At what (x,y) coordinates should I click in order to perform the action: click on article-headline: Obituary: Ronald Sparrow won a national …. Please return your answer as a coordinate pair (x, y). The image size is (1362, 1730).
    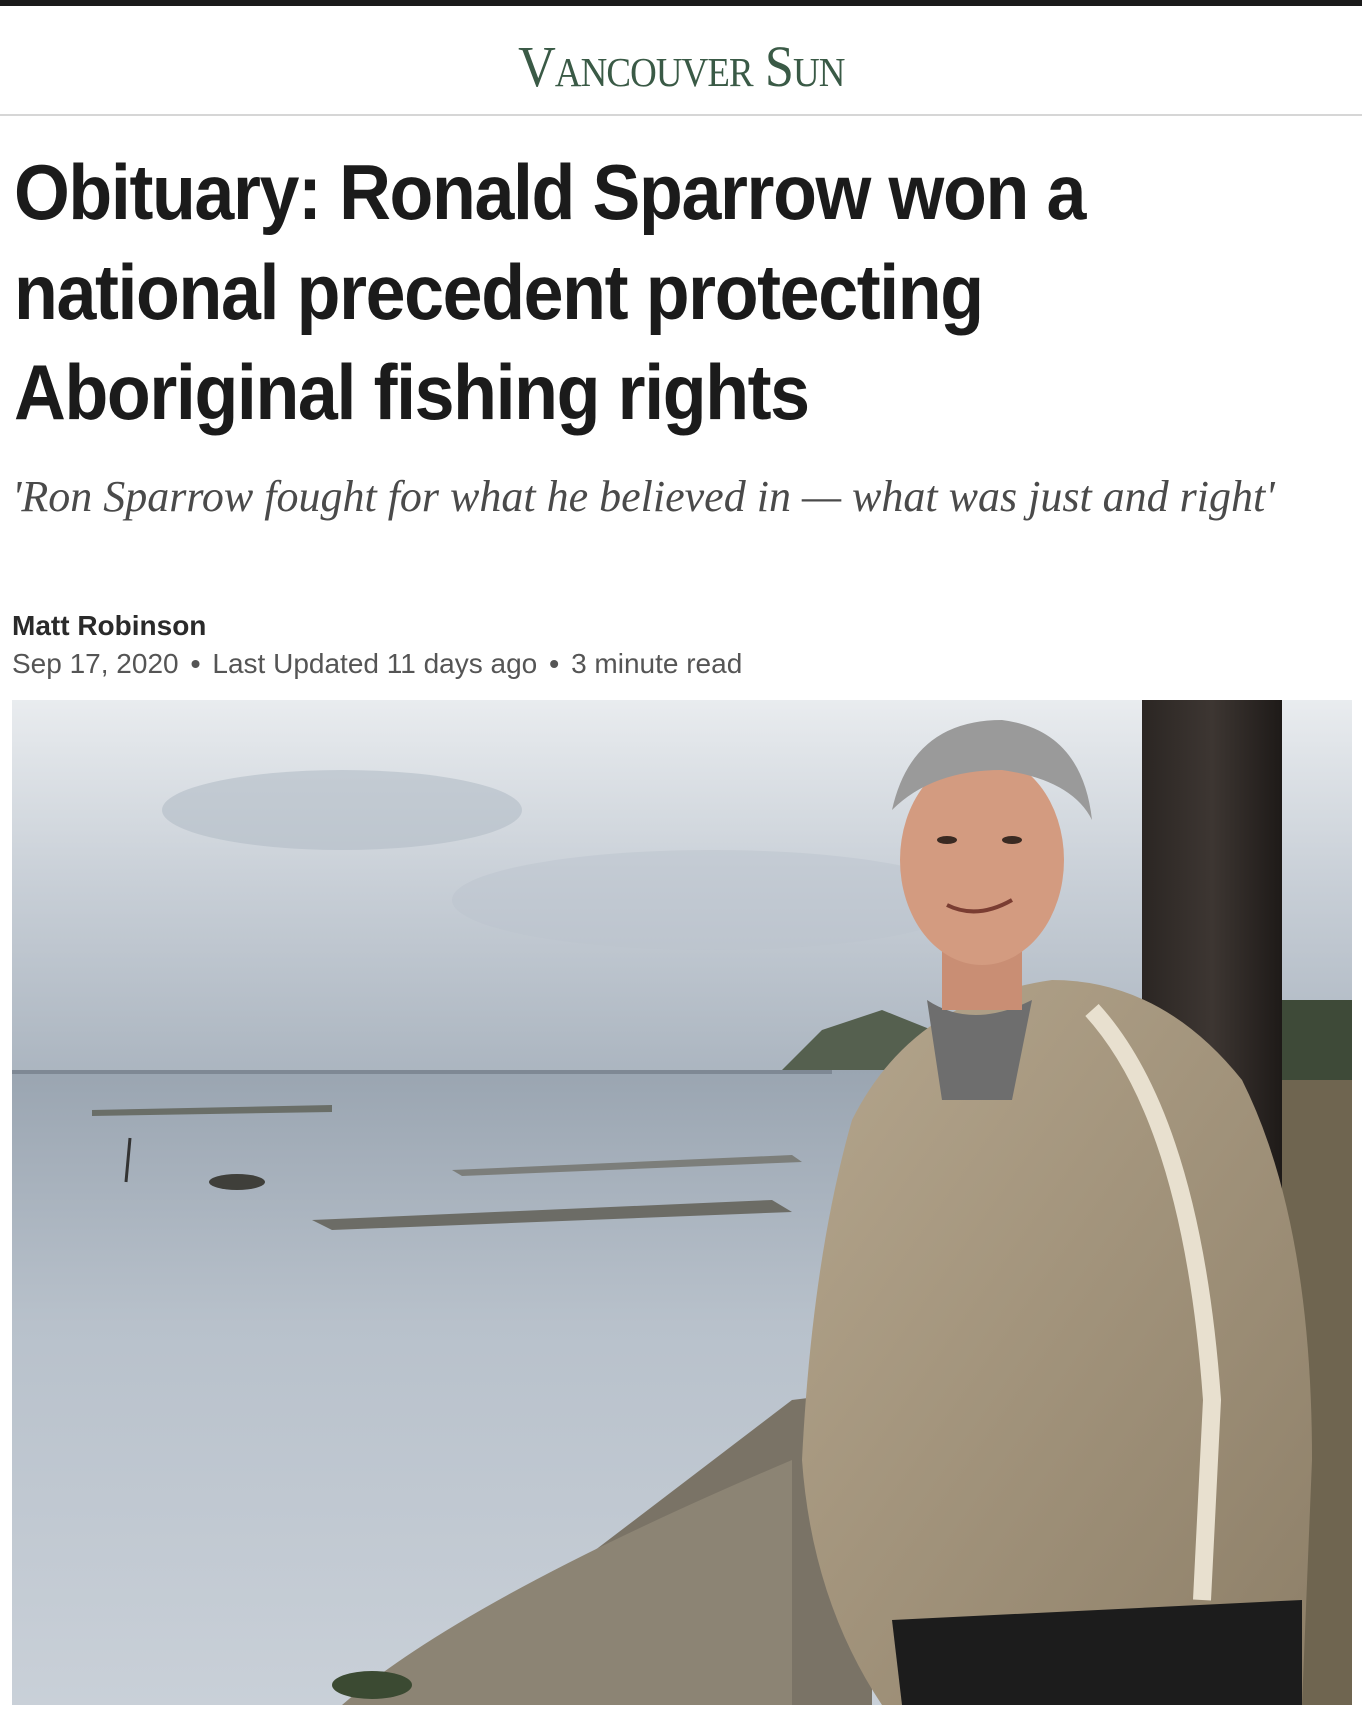
    Looking at the image, I should click on (550, 292).